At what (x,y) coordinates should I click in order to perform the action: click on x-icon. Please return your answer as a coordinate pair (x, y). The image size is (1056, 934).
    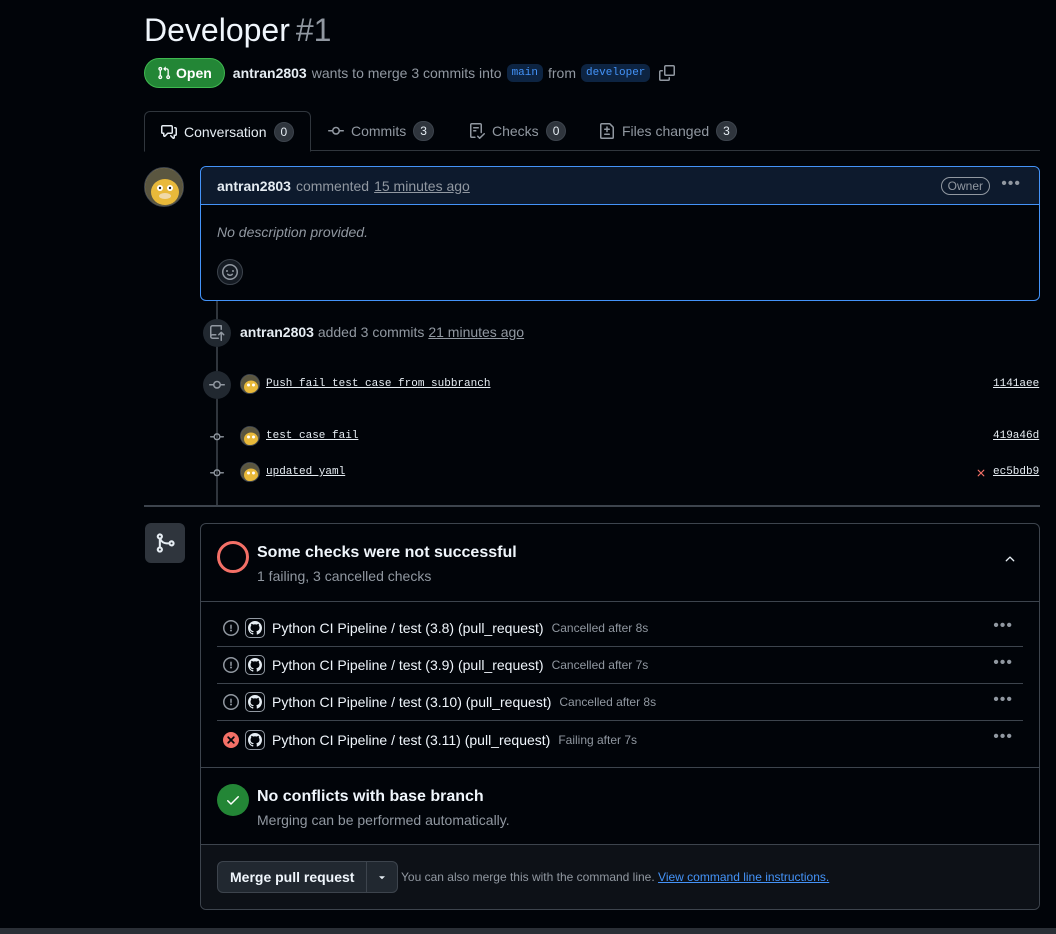
    Looking at the image, I should click on (981, 474).